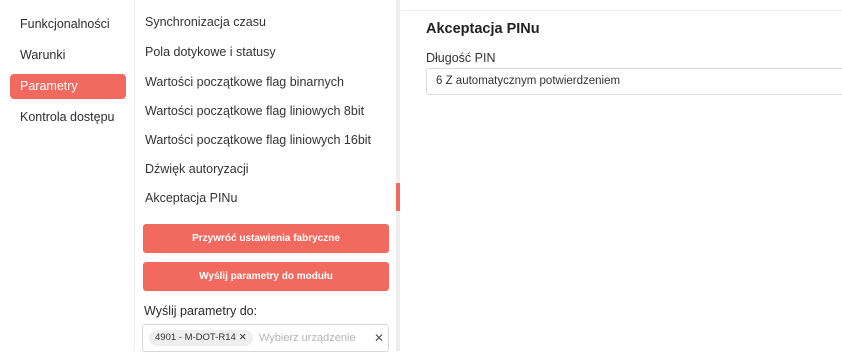 This screenshot has height=352, width=842. What do you see at coordinates (398, 197) in the screenshot?
I see `menu-scrollbar-thumb` at bounding box center [398, 197].